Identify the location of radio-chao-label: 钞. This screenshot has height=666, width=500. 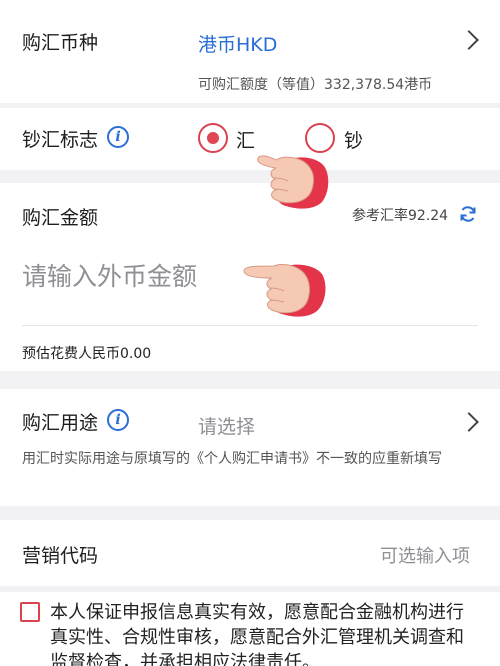
(354, 141).